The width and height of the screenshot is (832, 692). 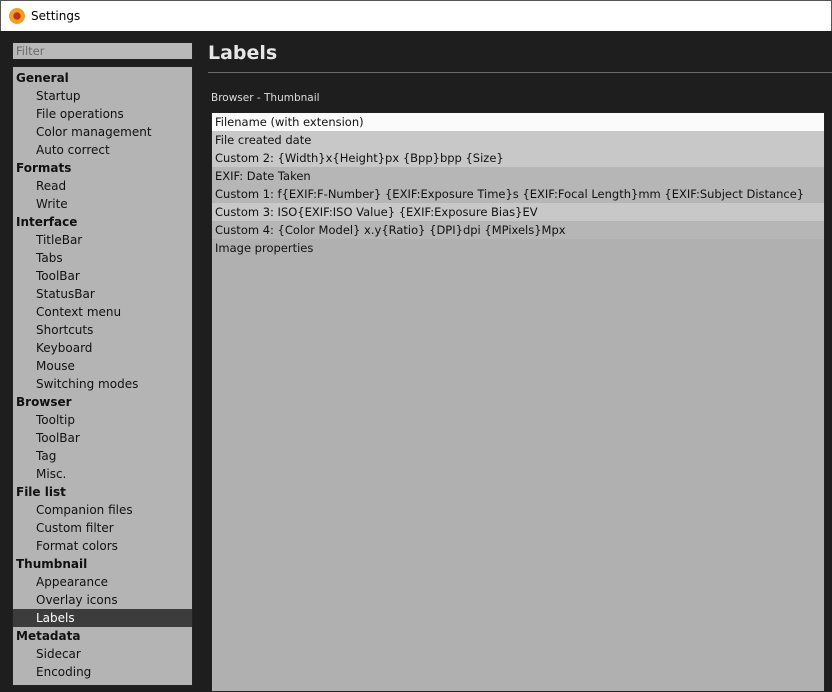 I want to click on tree-category-browser: Browser, so click(x=102, y=402).